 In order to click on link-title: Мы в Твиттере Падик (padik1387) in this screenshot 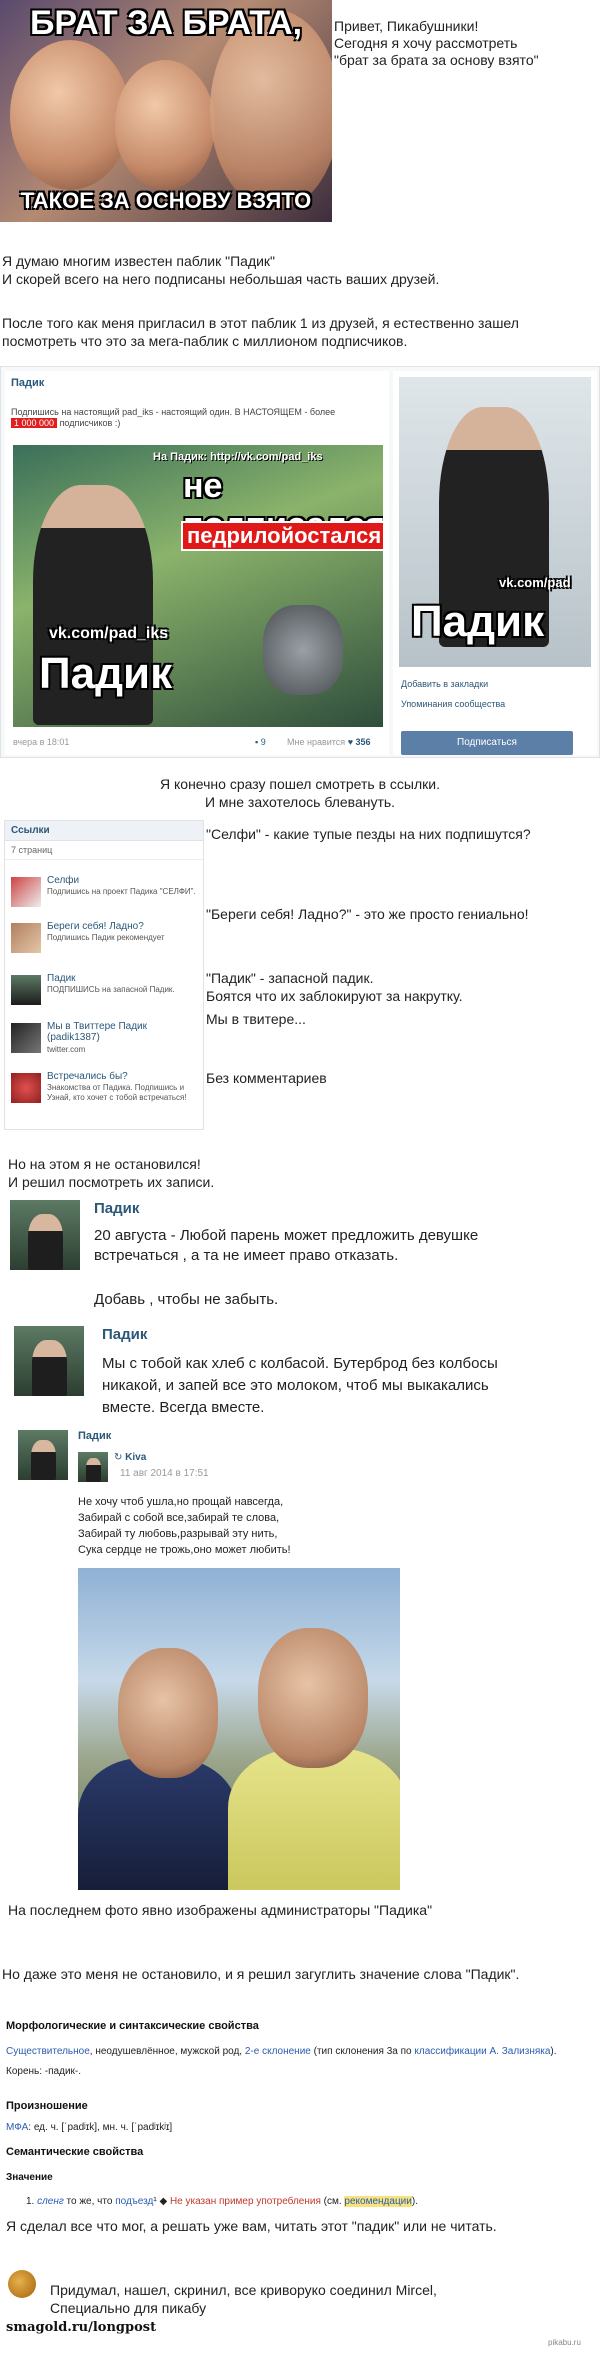, I will do `click(97, 1032)`.